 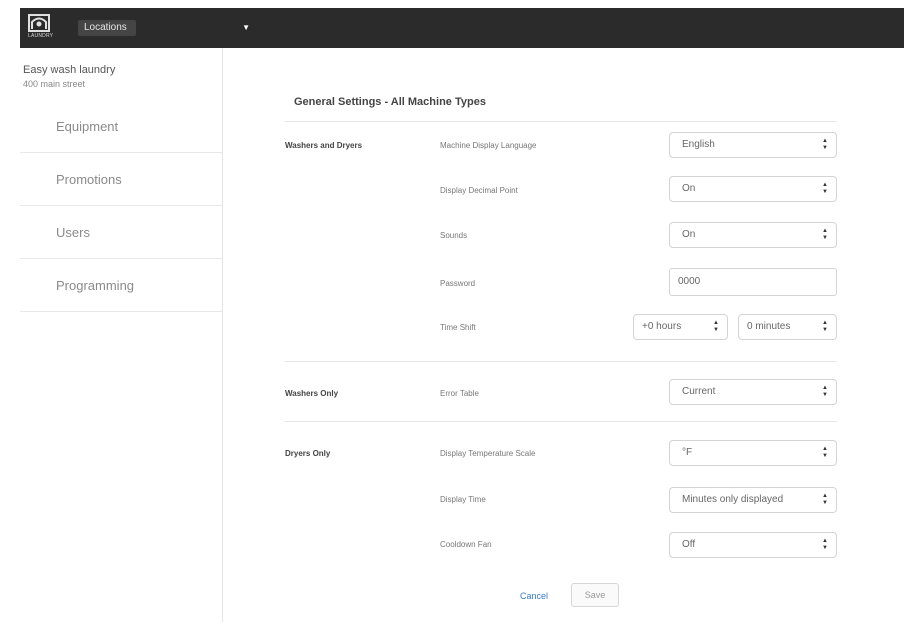 I want to click on time-shift-minutes-value: 0 minutes, so click(x=769, y=326).